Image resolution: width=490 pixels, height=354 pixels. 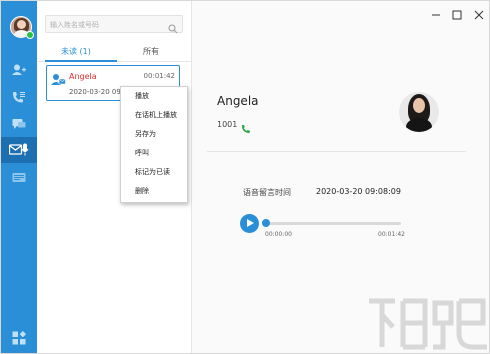 I want to click on online-status-icon, so click(x=30, y=35).